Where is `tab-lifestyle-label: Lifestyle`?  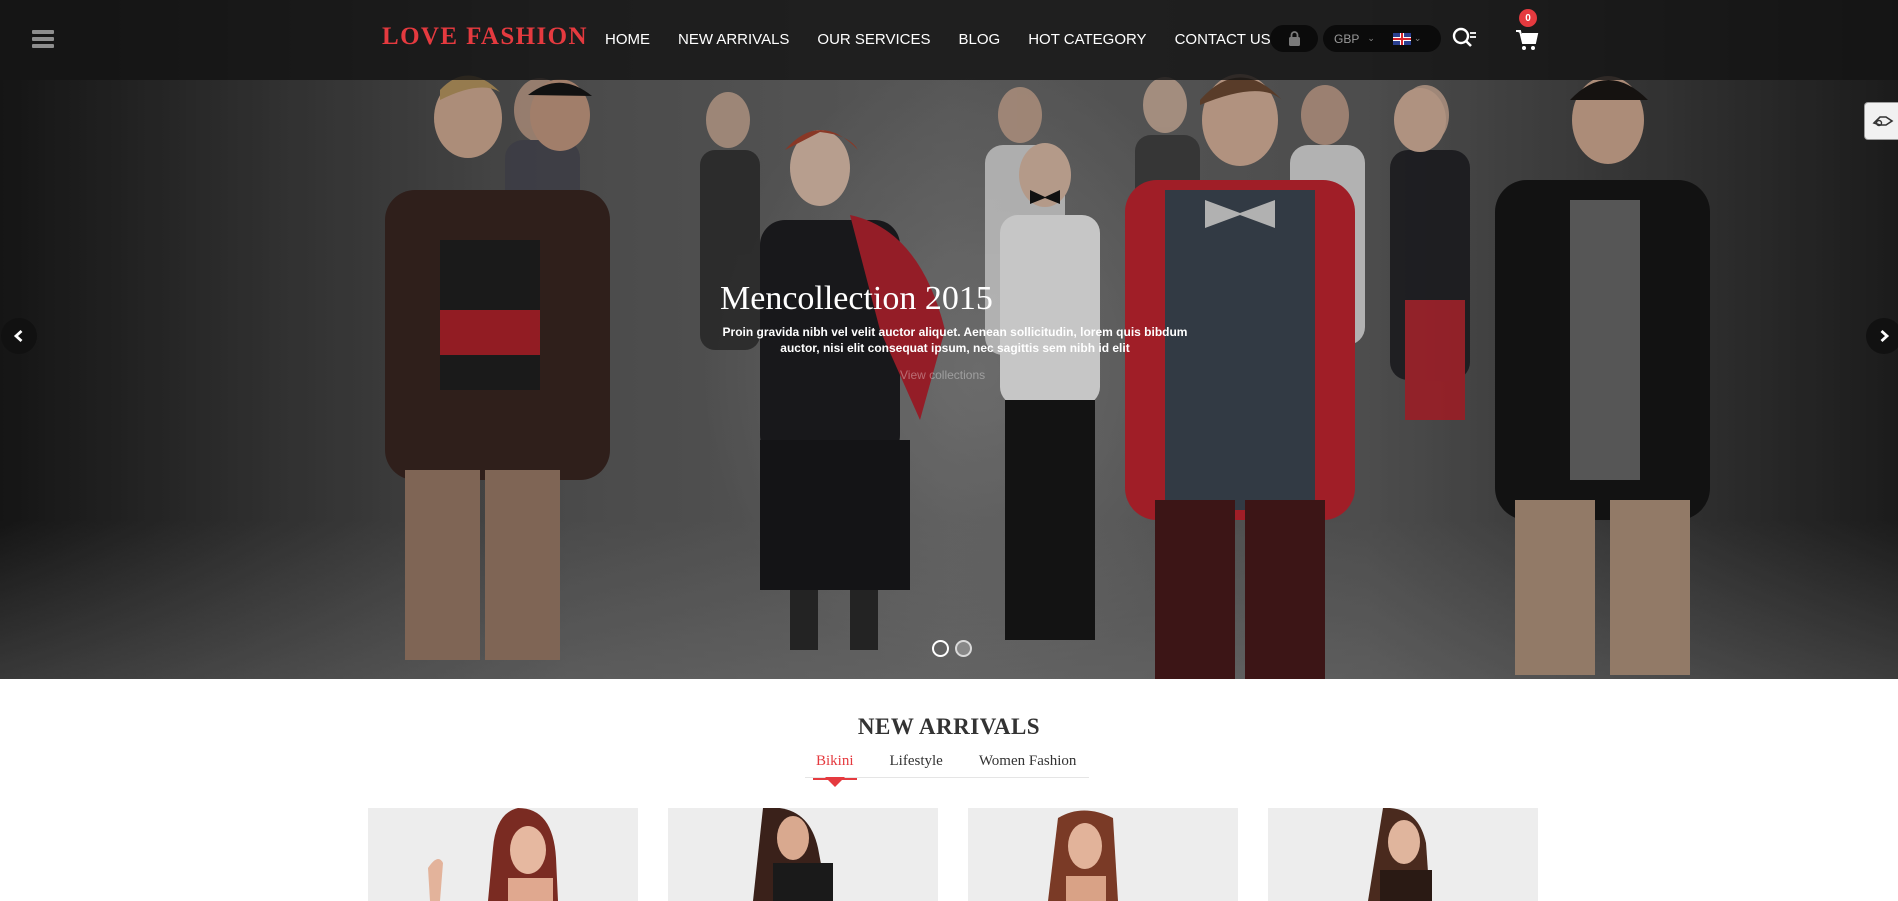 tab-lifestyle-label: Lifestyle is located at coordinates (916, 761).